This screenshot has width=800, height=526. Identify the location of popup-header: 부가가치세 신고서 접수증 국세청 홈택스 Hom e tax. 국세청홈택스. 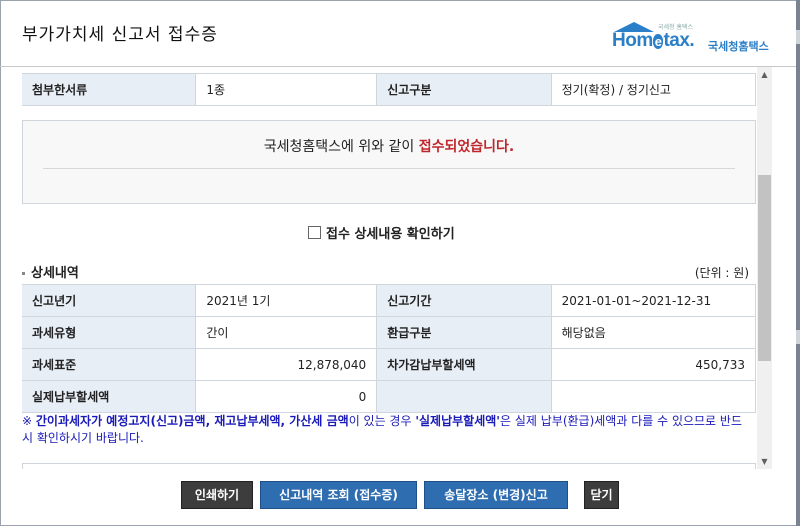
(398, 33).